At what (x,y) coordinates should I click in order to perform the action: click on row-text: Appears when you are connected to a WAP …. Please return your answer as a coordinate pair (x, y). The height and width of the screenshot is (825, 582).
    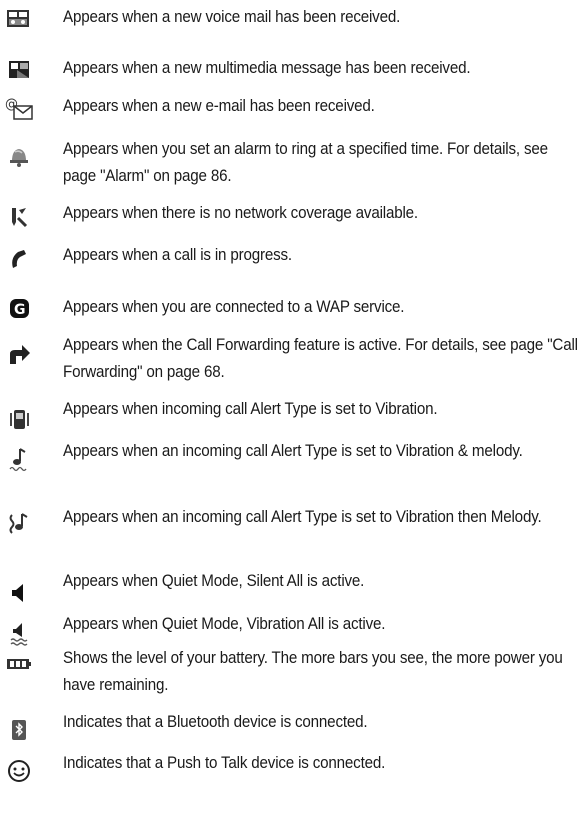
    Looking at the image, I should click on (234, 307).